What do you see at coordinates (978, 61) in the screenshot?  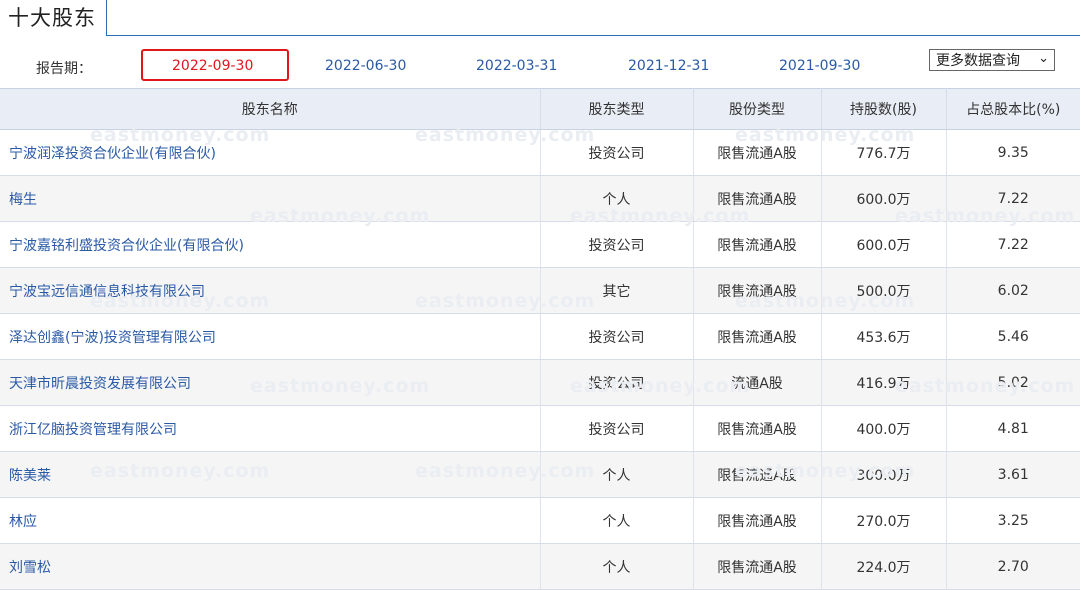 I see `more-data-label: 更多数据查询` at bounding box center [978, 61].